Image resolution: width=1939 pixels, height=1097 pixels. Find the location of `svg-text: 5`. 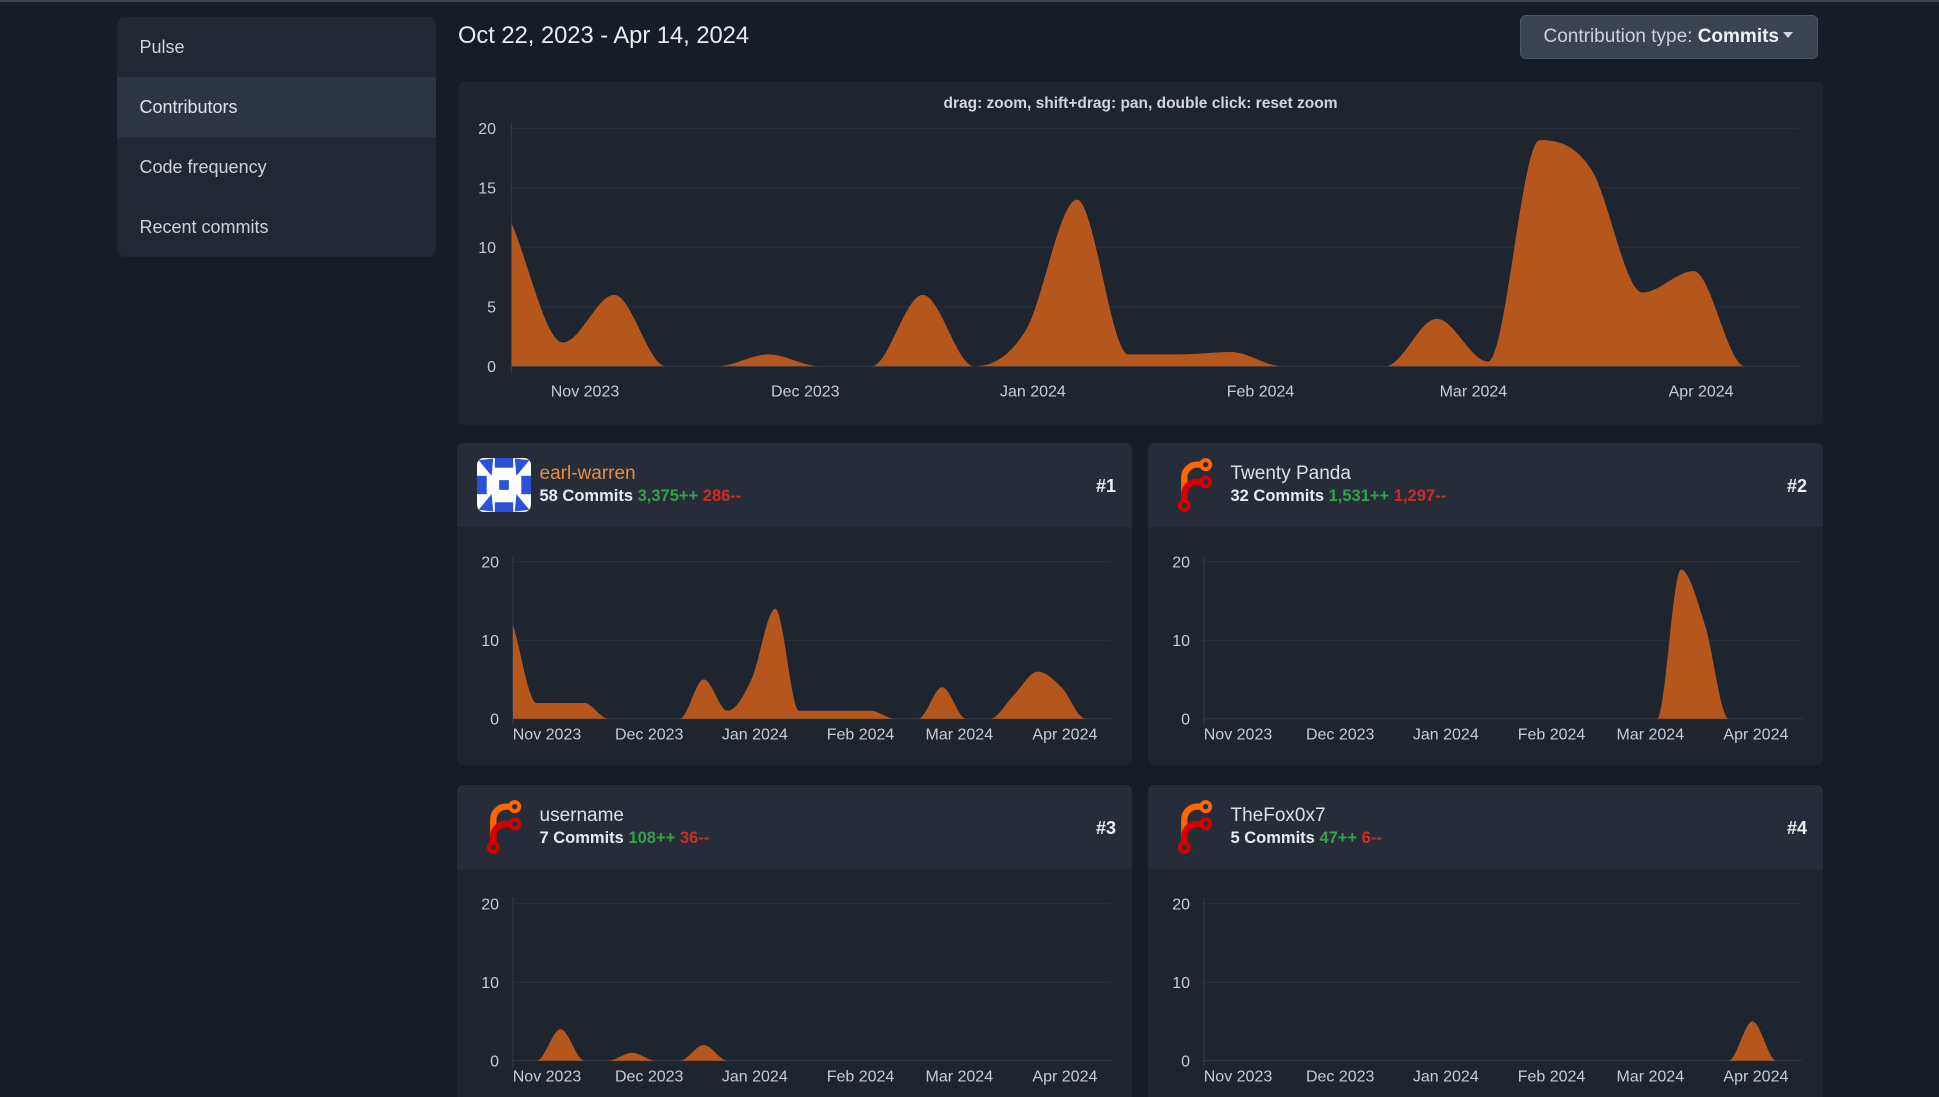

svg-text: 5 is located at coordinates (491, 308).